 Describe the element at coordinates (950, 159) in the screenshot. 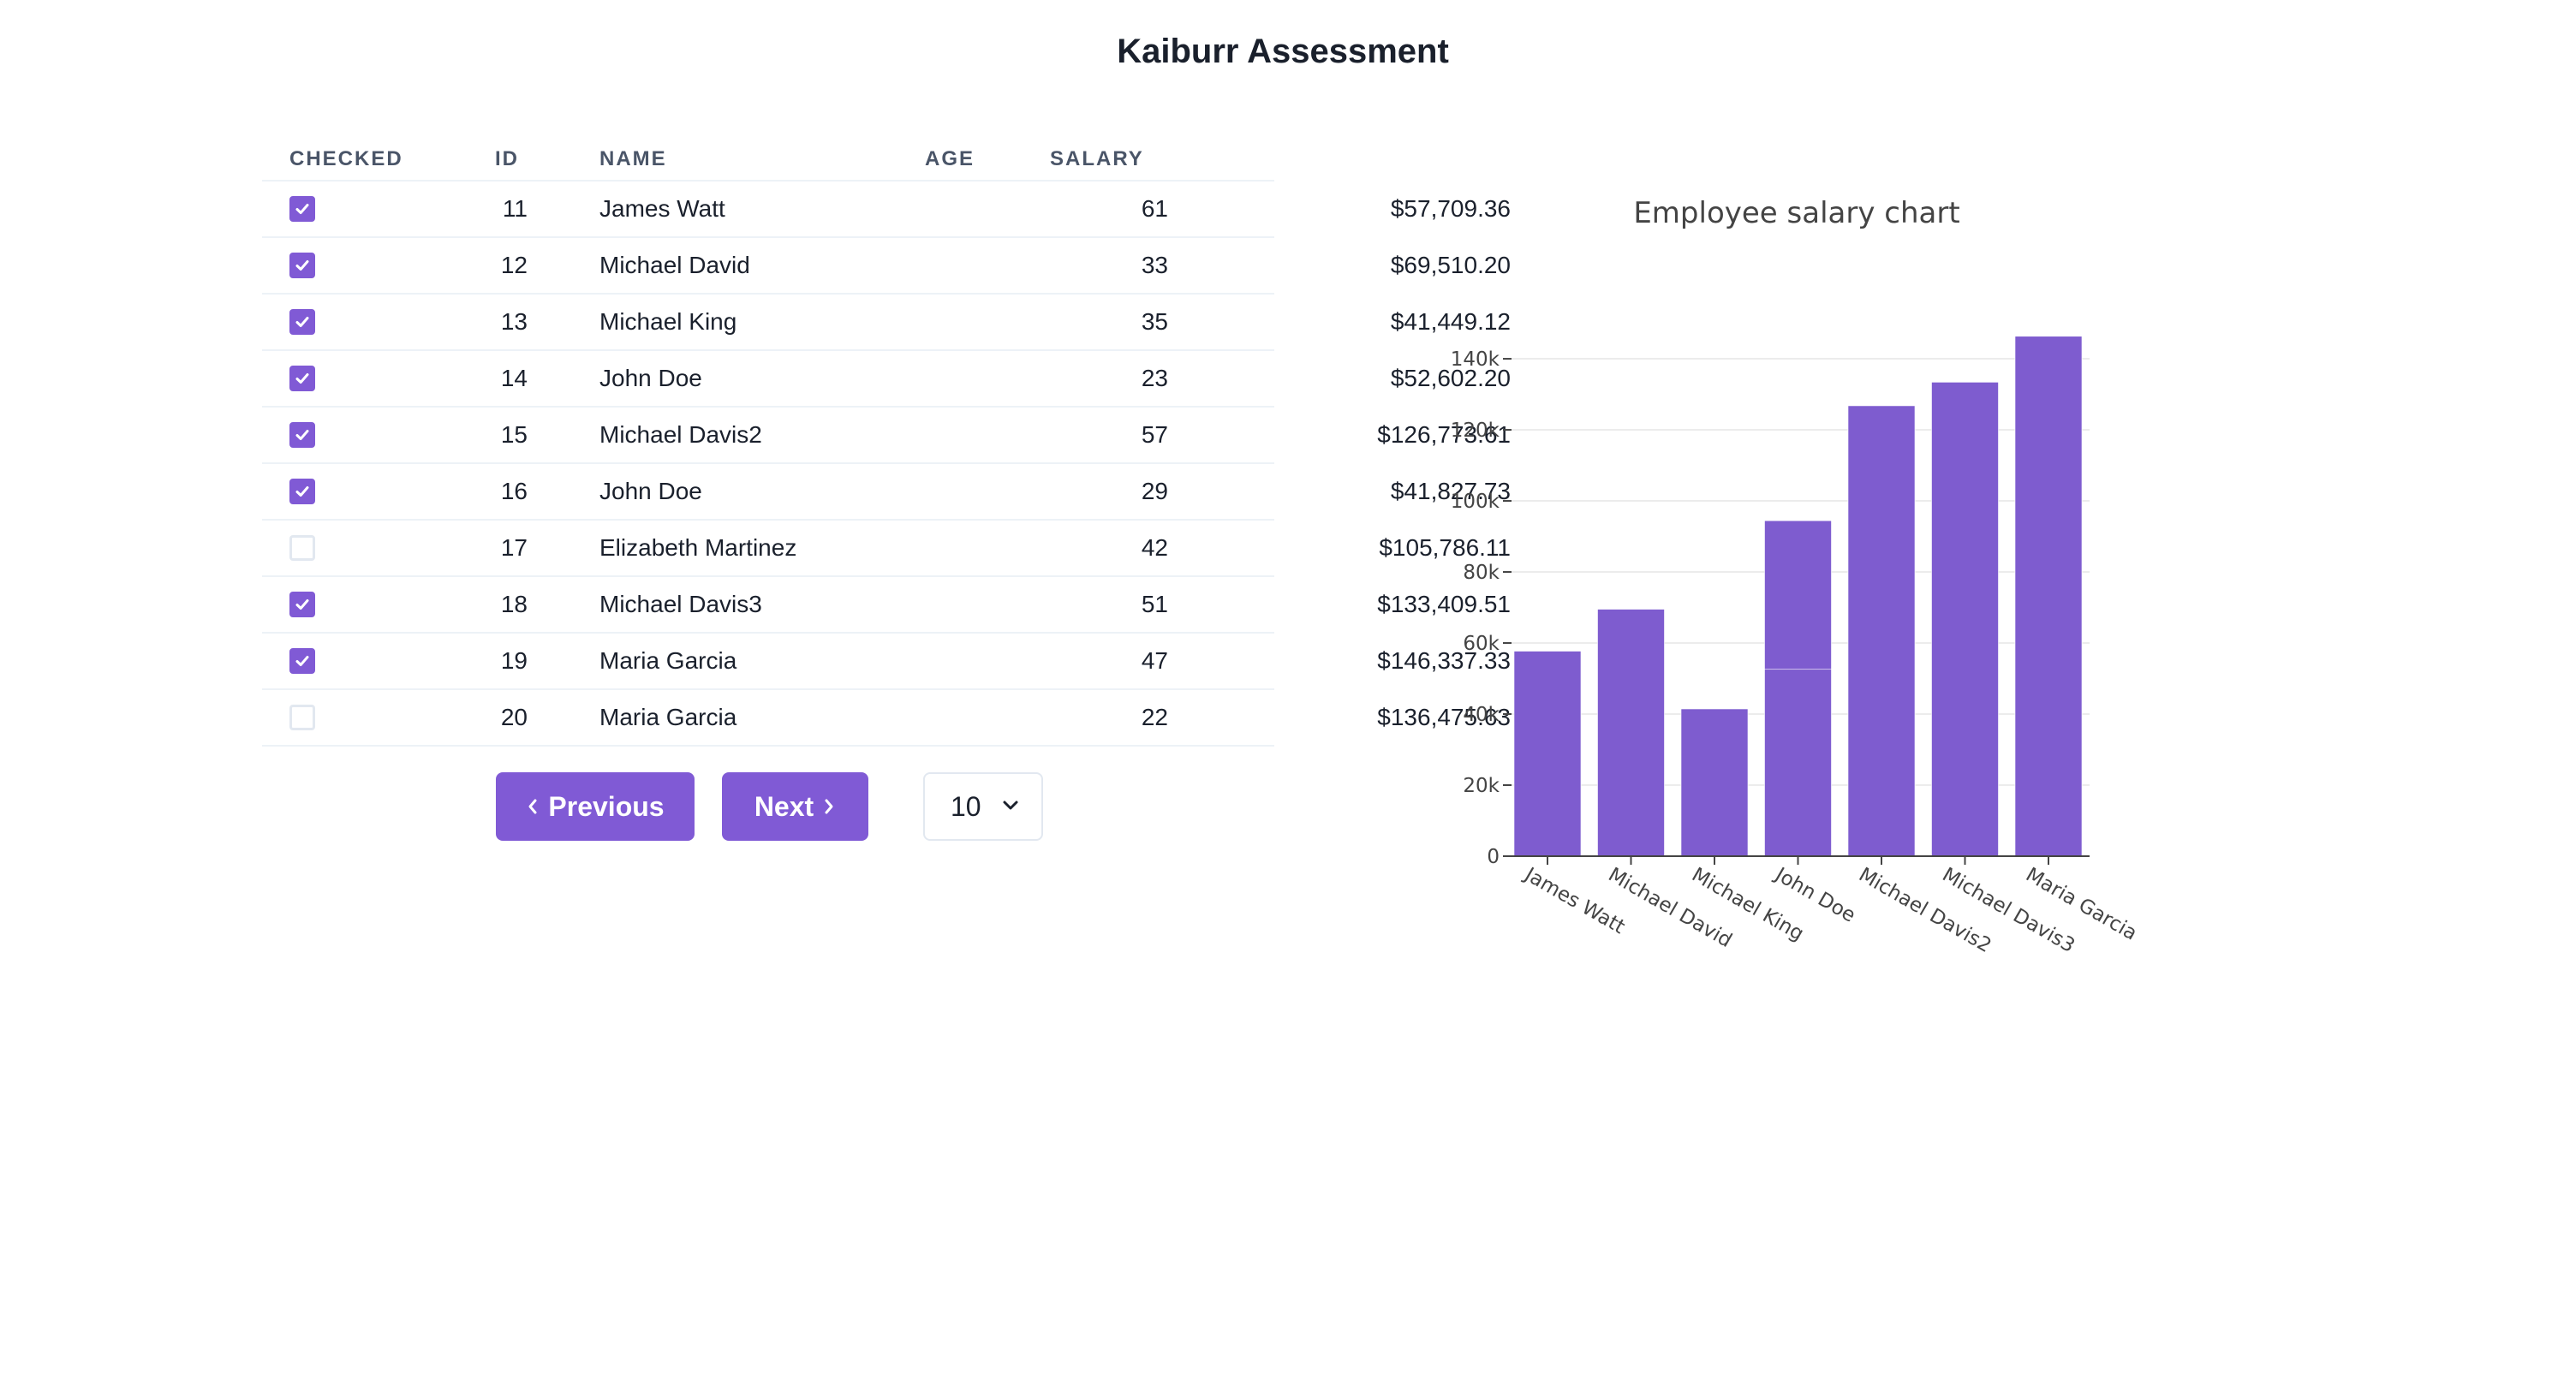

I see `column-header-age: AGE` at that location.